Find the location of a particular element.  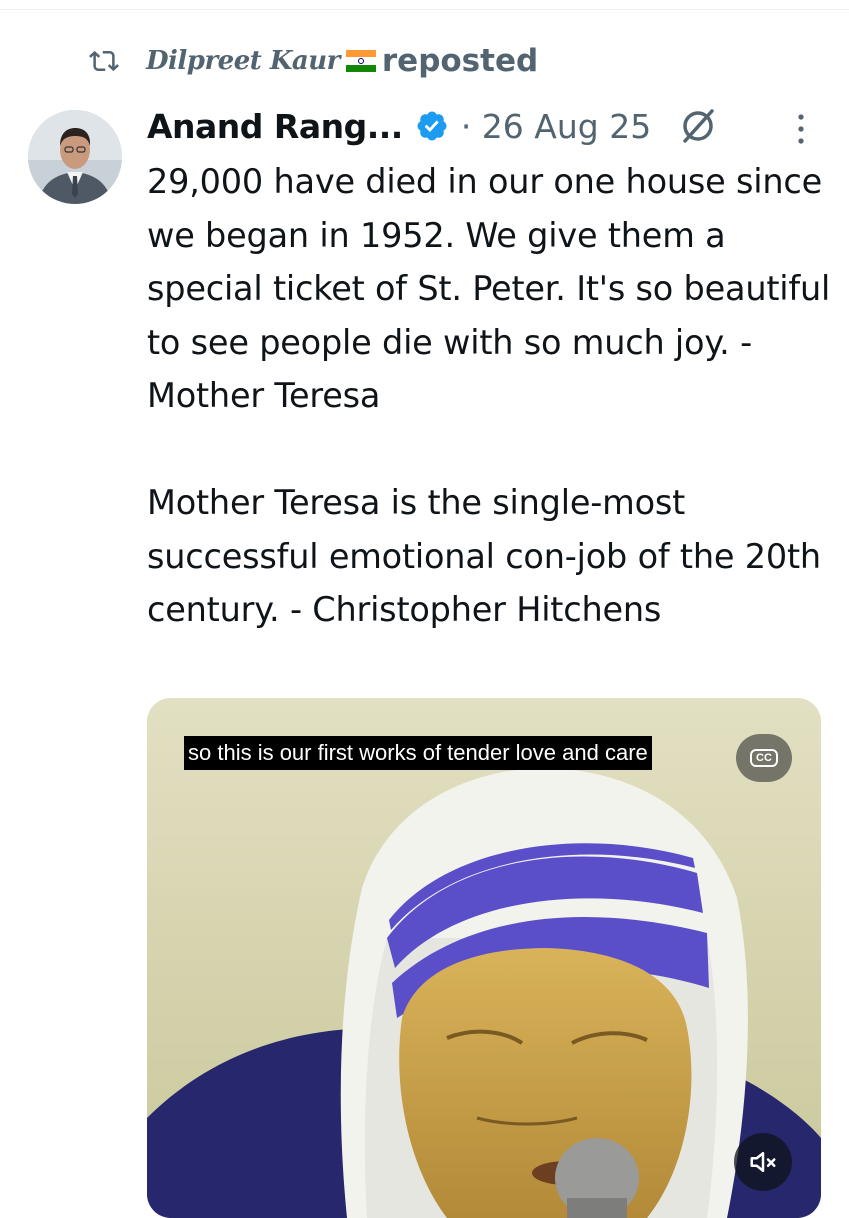

verified-badge-icon is located at coordinates (432, 126).